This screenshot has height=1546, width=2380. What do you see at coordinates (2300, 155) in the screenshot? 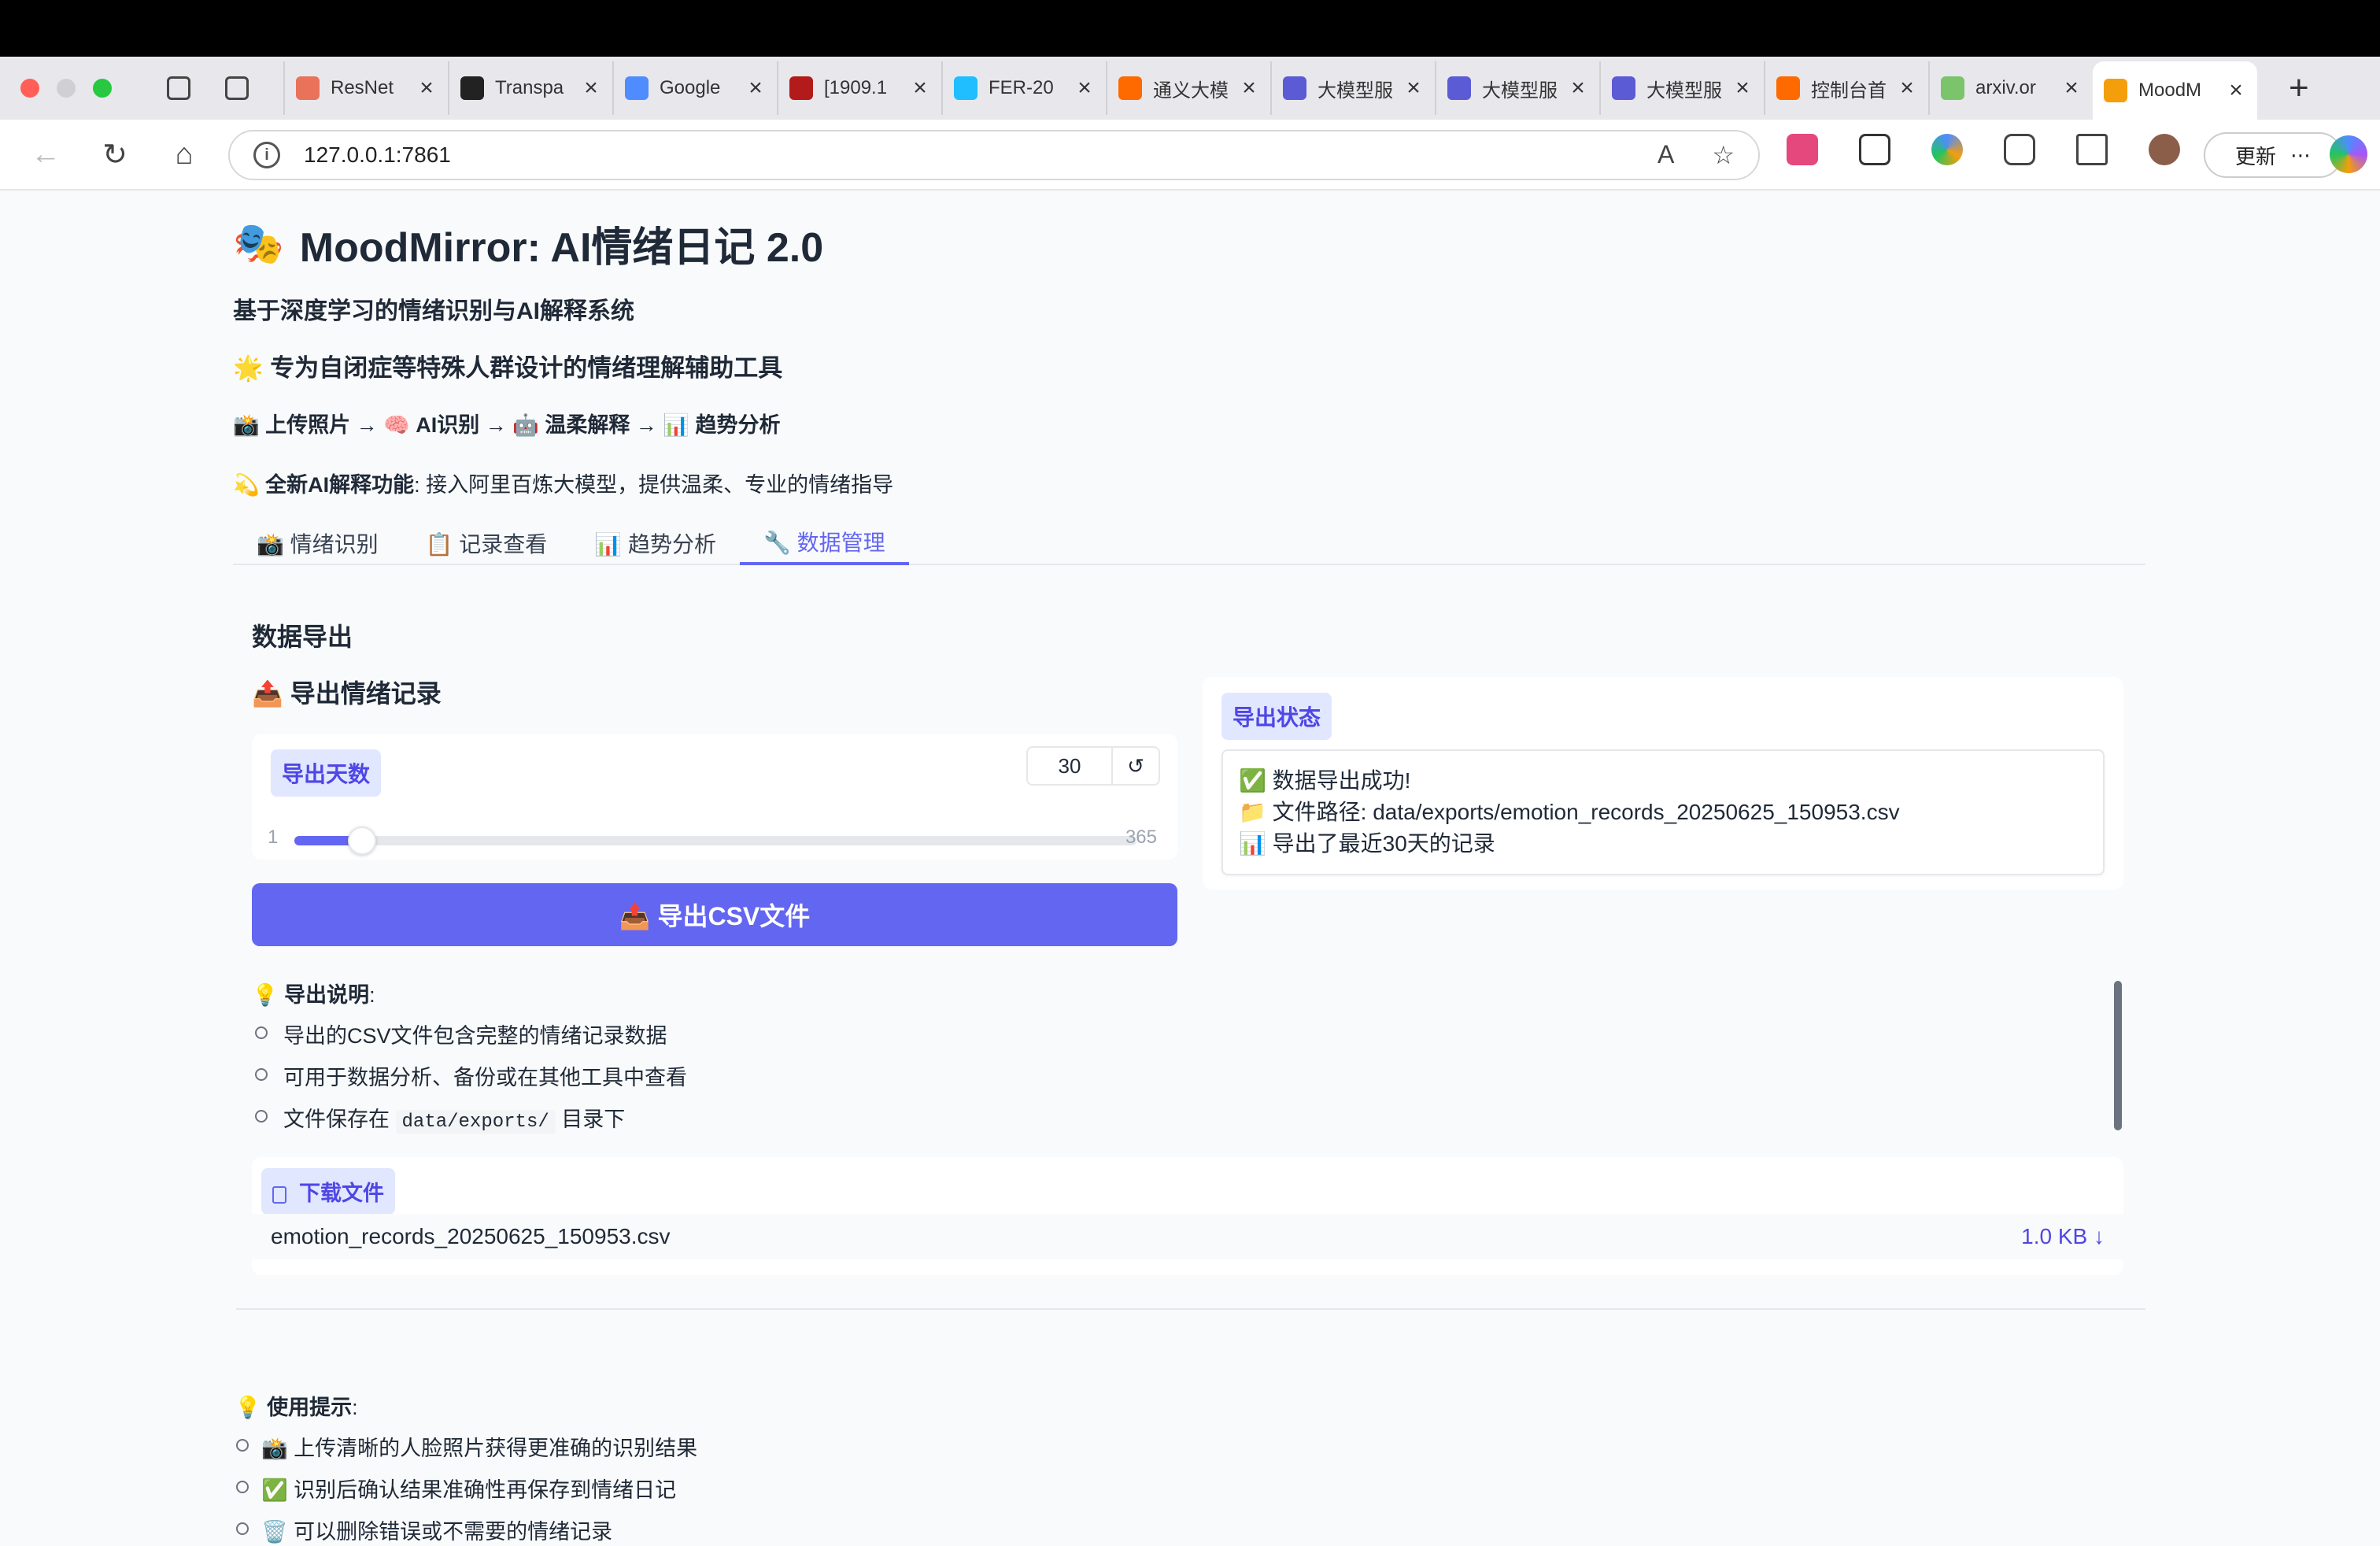
I see `more-menu-icon: ⋯` at bounding box center [2300, 155].